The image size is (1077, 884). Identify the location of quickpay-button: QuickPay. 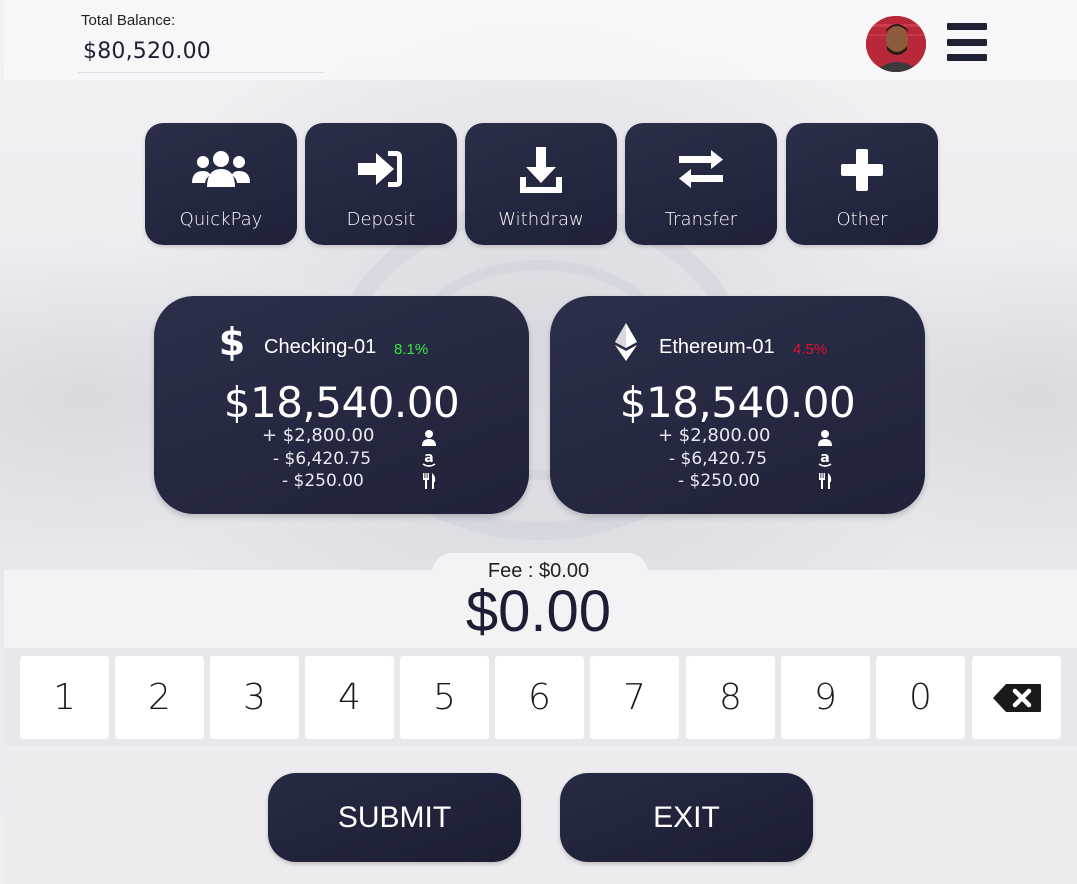
(221, 184).